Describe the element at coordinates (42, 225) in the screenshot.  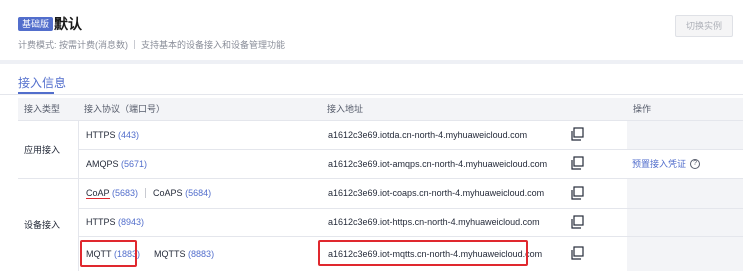
I see `group-device-access: 设备接入` at that location.